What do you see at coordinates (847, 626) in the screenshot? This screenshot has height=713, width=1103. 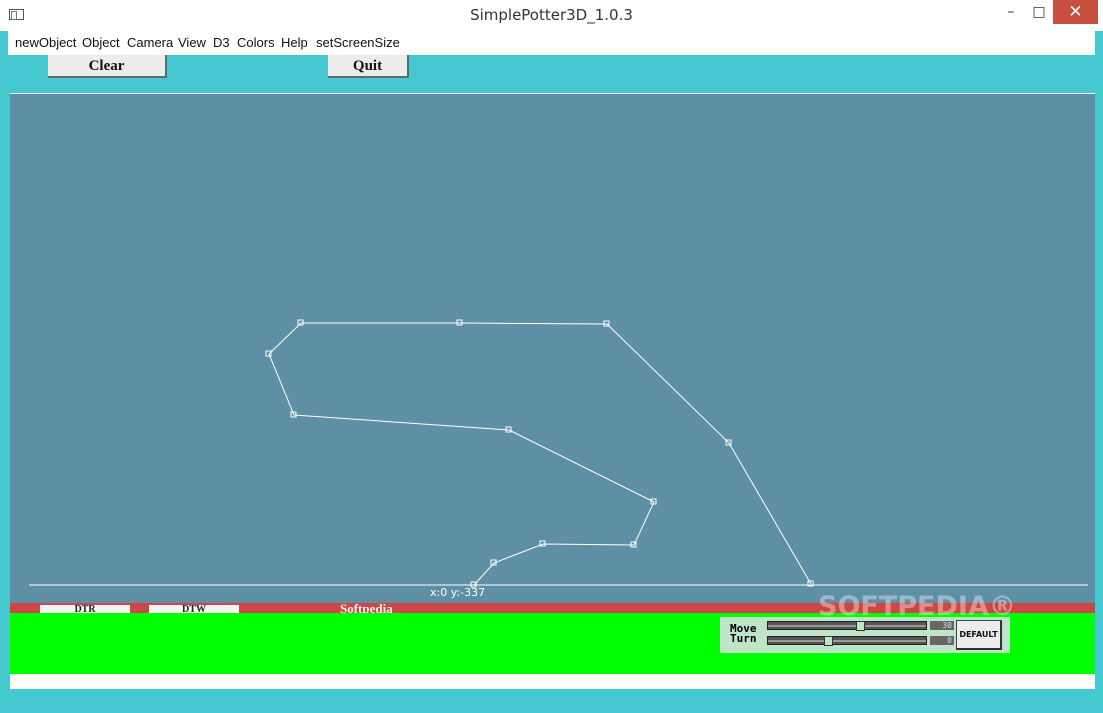 I see `move-slider` at bounding box center [847, 626].